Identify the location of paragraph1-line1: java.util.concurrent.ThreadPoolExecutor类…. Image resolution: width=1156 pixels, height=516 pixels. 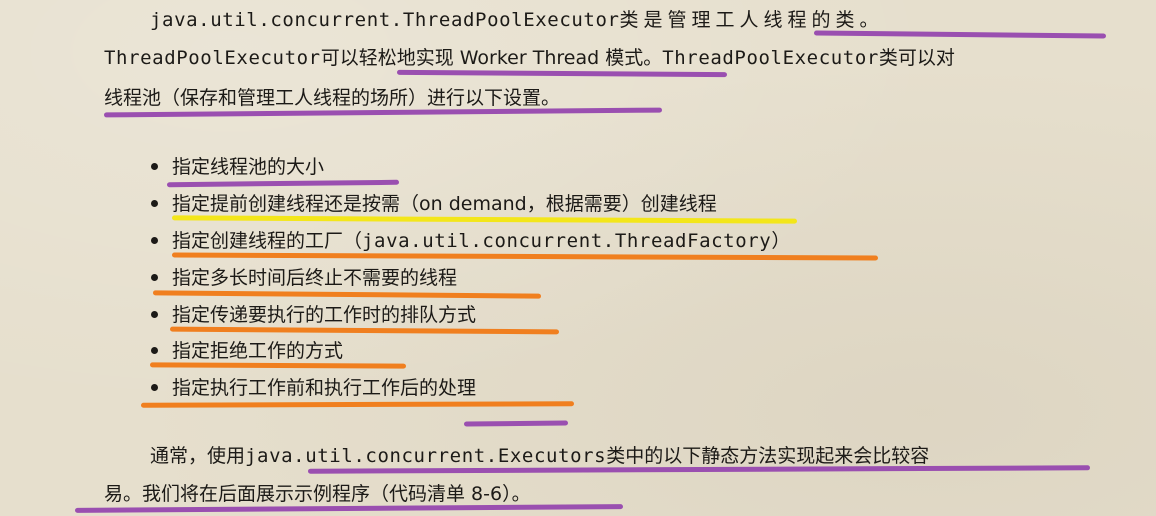
(517, 20).